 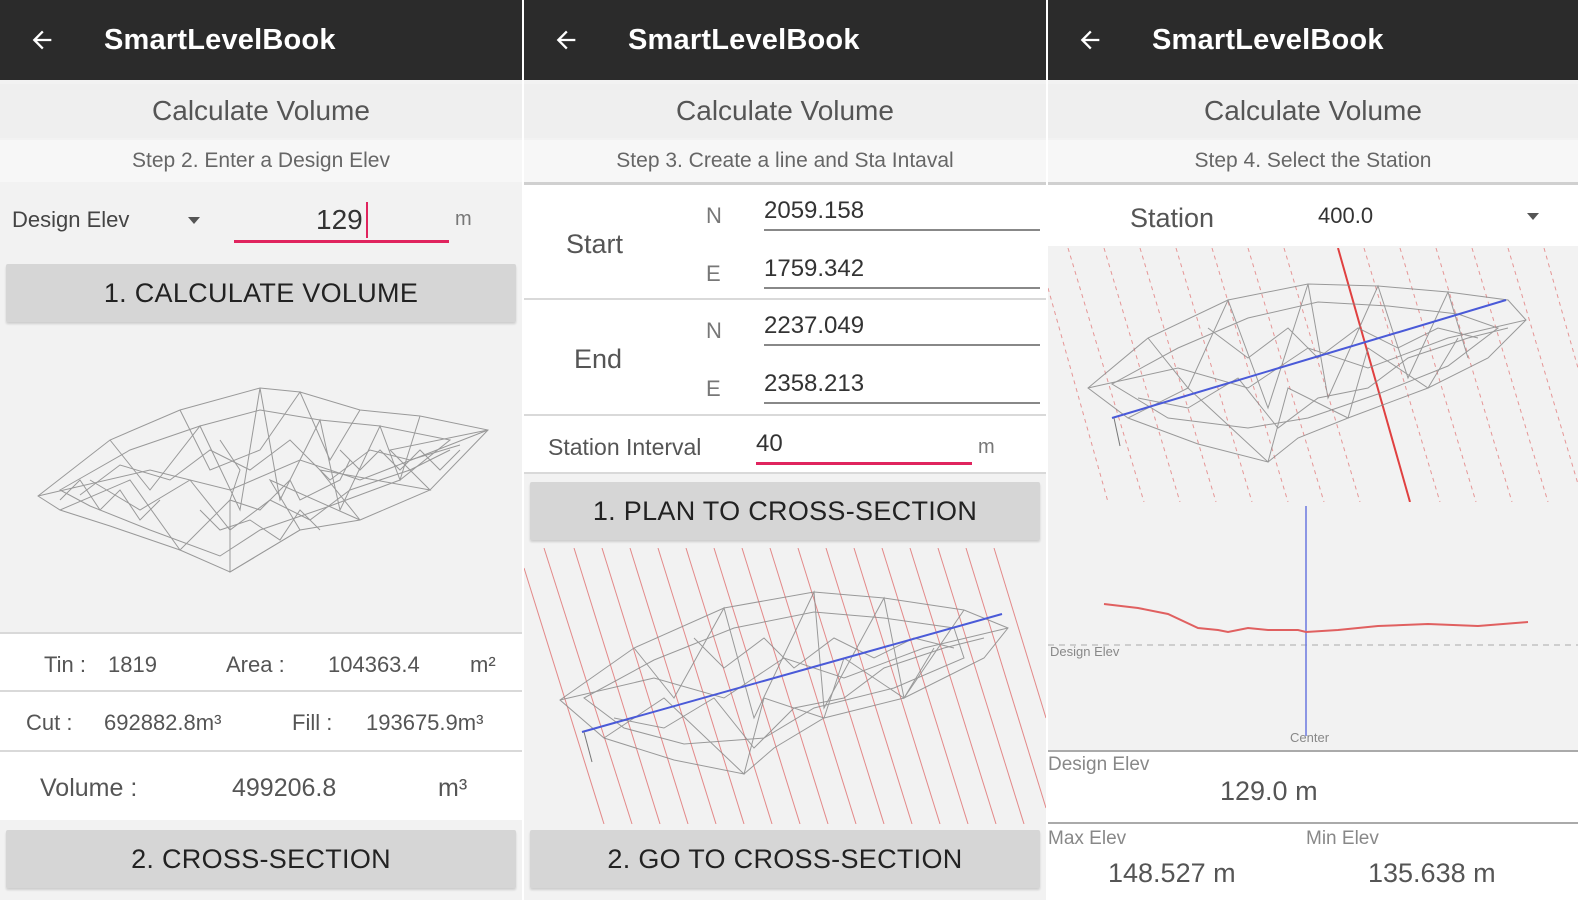 I want to click on station-row: Station 400.0, so click(x=1313, y=214).